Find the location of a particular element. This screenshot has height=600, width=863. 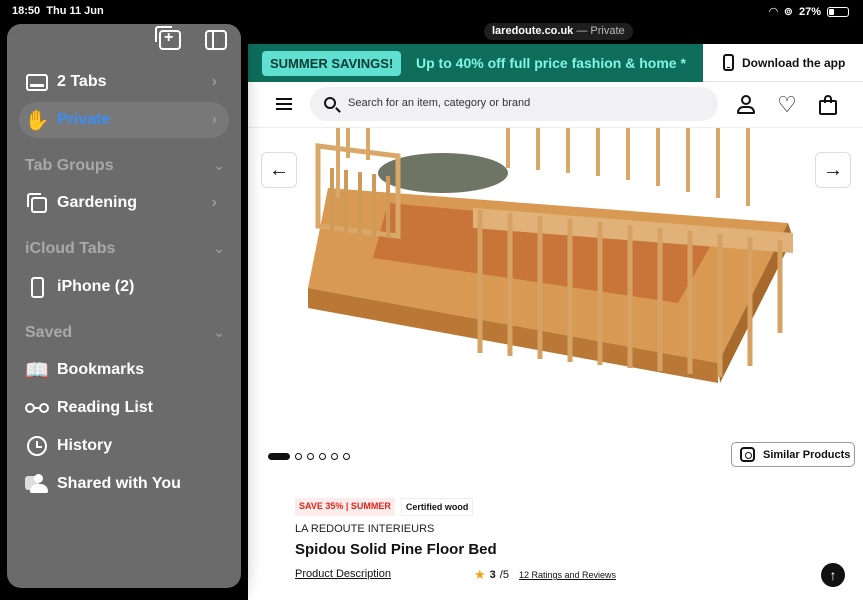

back-to-top-button: ↑ is located at coordinates (833, 575).